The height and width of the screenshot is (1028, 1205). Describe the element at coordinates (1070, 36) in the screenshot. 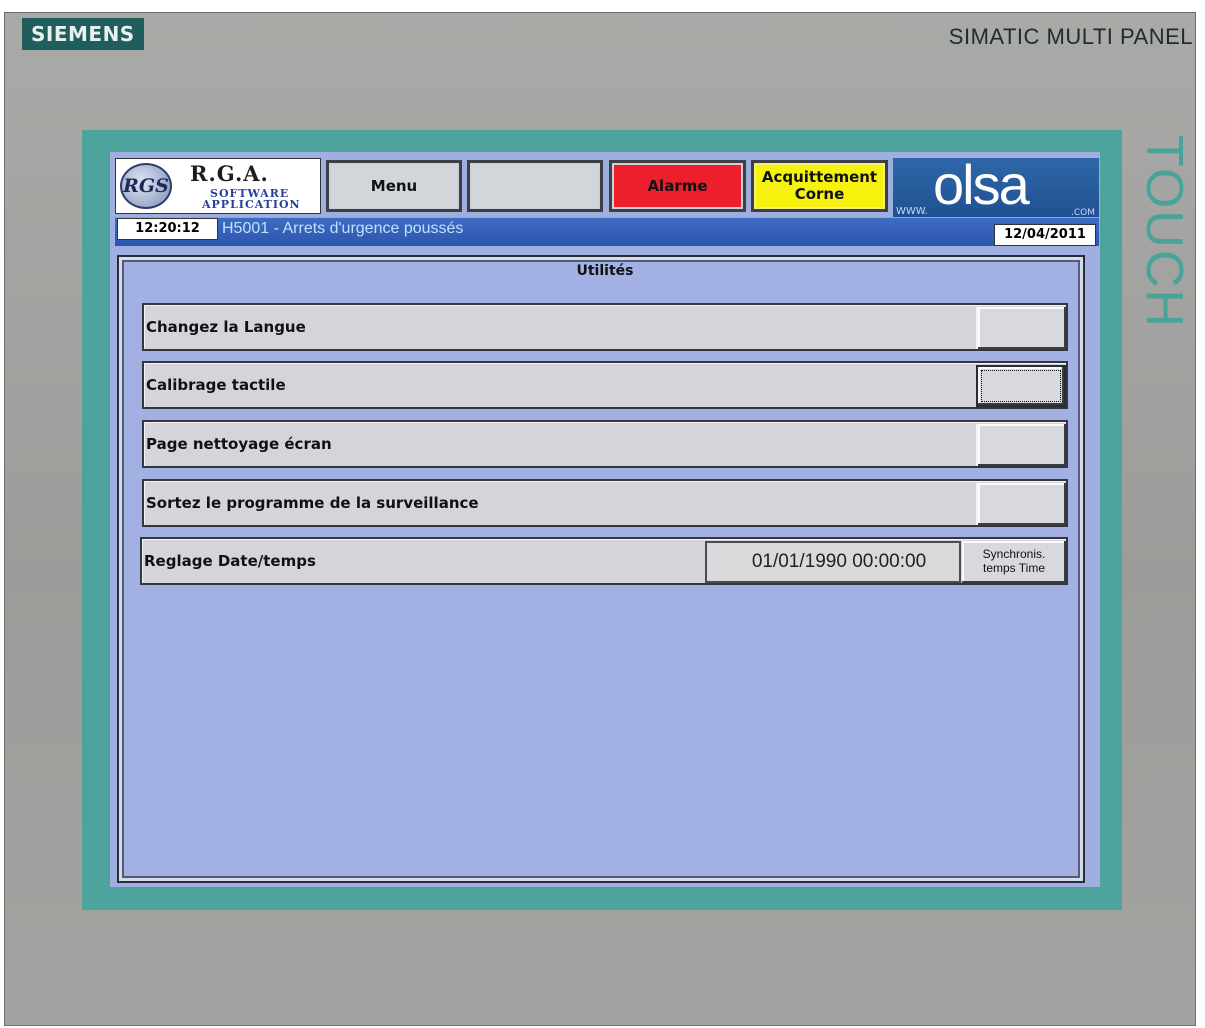

I see `model-name: SIMATIC MULTI PANEL` at that location.